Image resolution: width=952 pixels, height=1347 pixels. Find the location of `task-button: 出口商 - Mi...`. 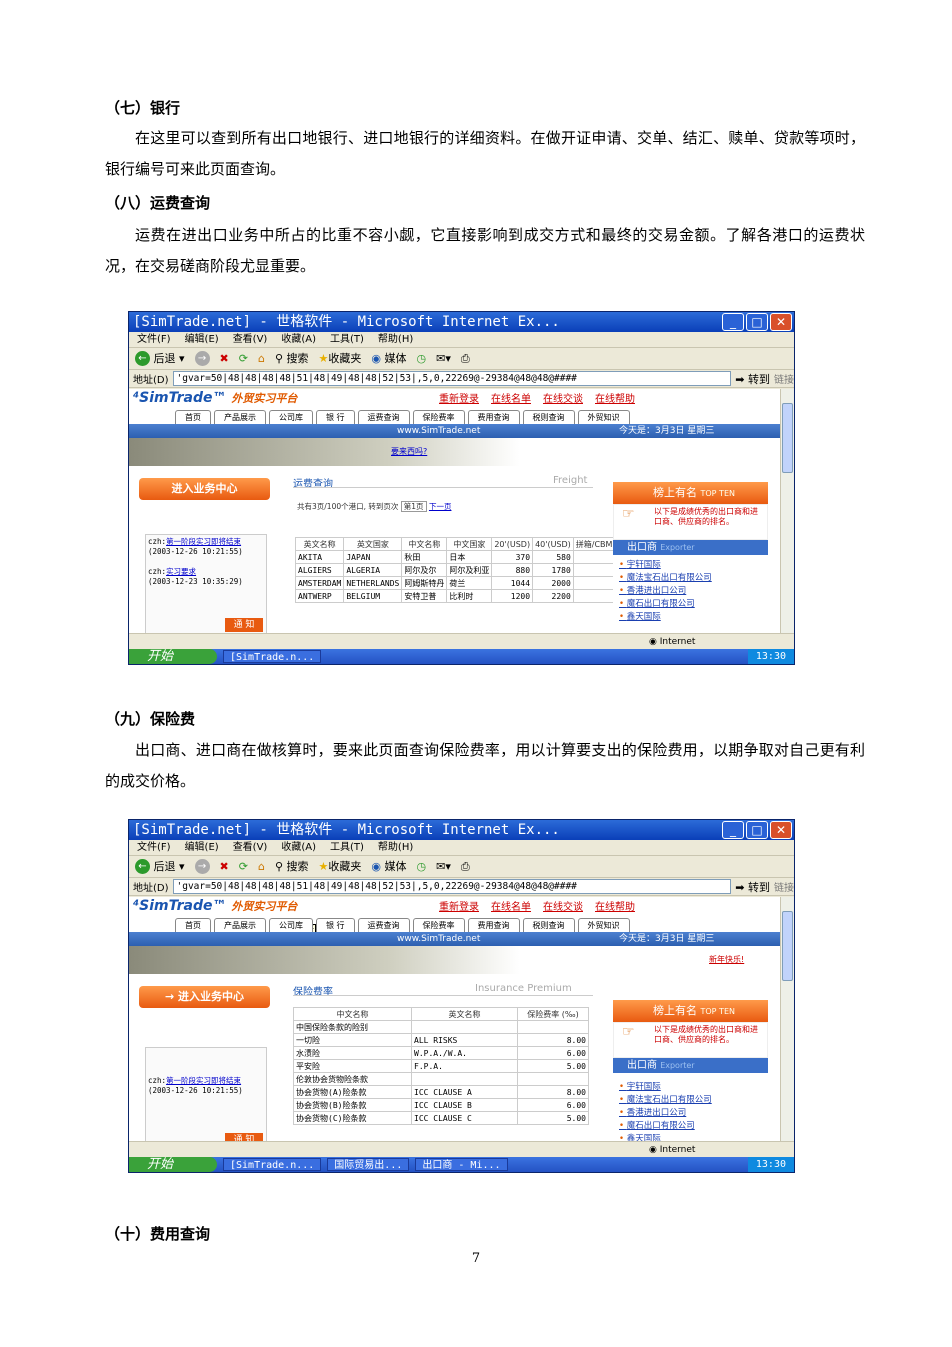

task-button: 出口商 - Mi... is located at coordinates (461, 1164).